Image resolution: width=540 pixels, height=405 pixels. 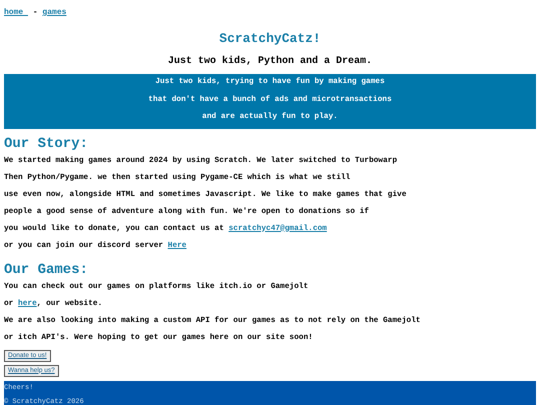 What do you see at coordinates (16, 13) in the screenshot?
I see `nav-link: home` at bounding box center [16, 13].